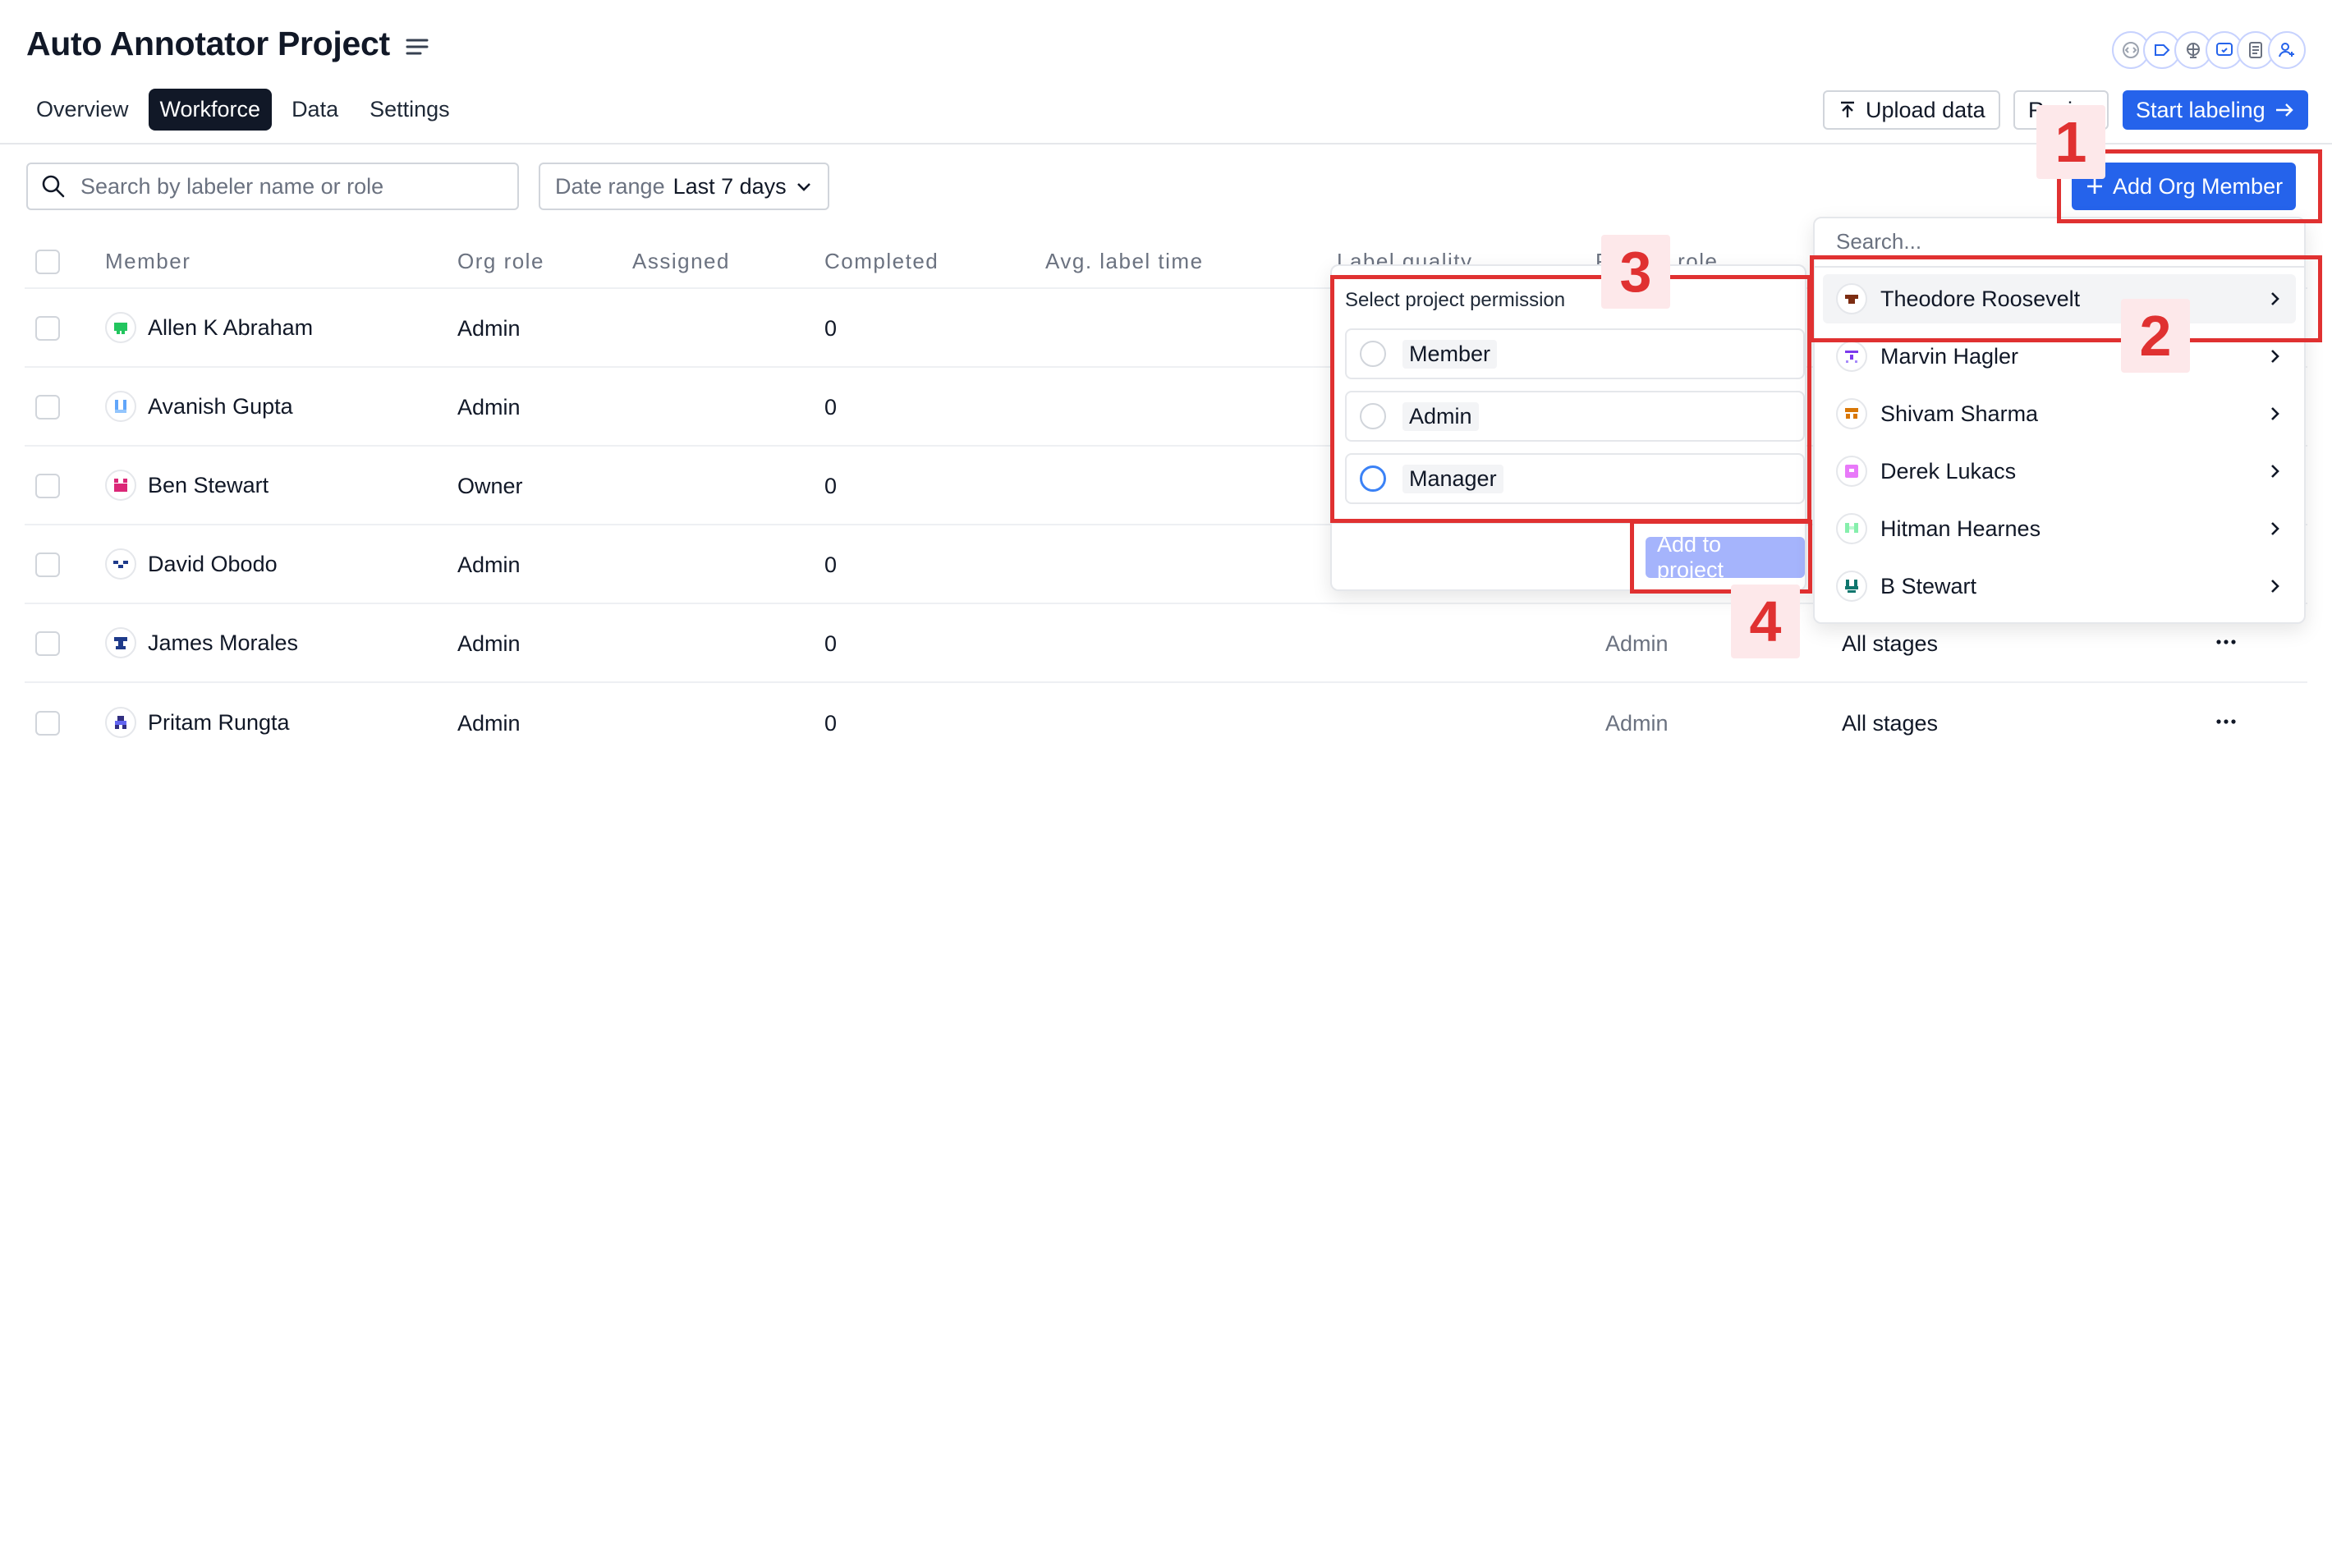  What do you see at coordinates (610, 186) in the screenshot?
I see `date-range-label: Date range` at bounding box center [610, 186].